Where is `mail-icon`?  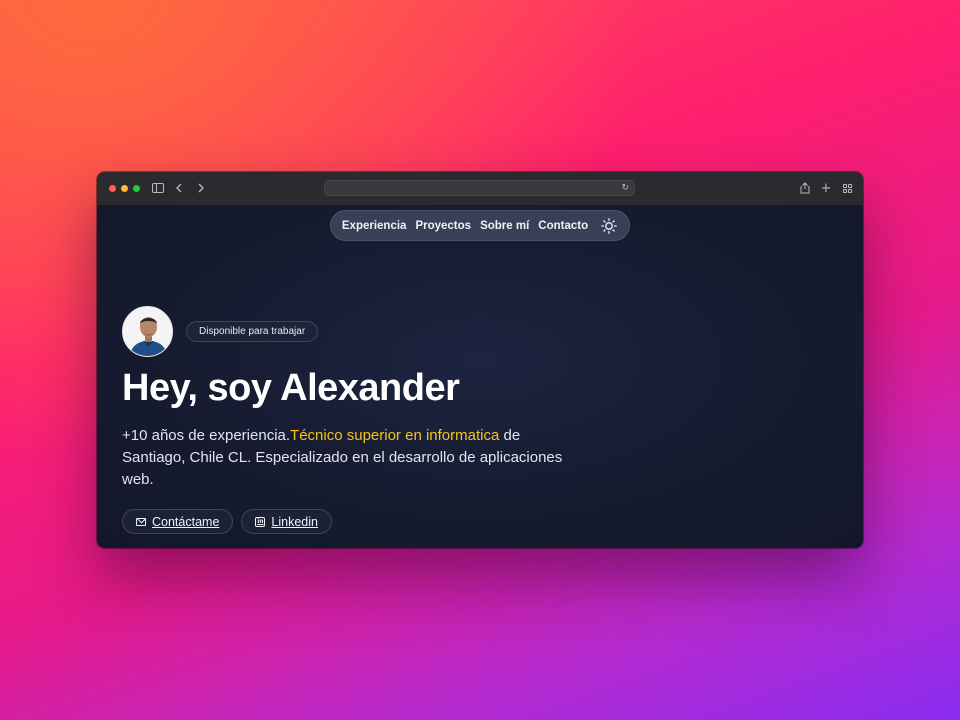
mail-icon is located at coordinates (141, 521).